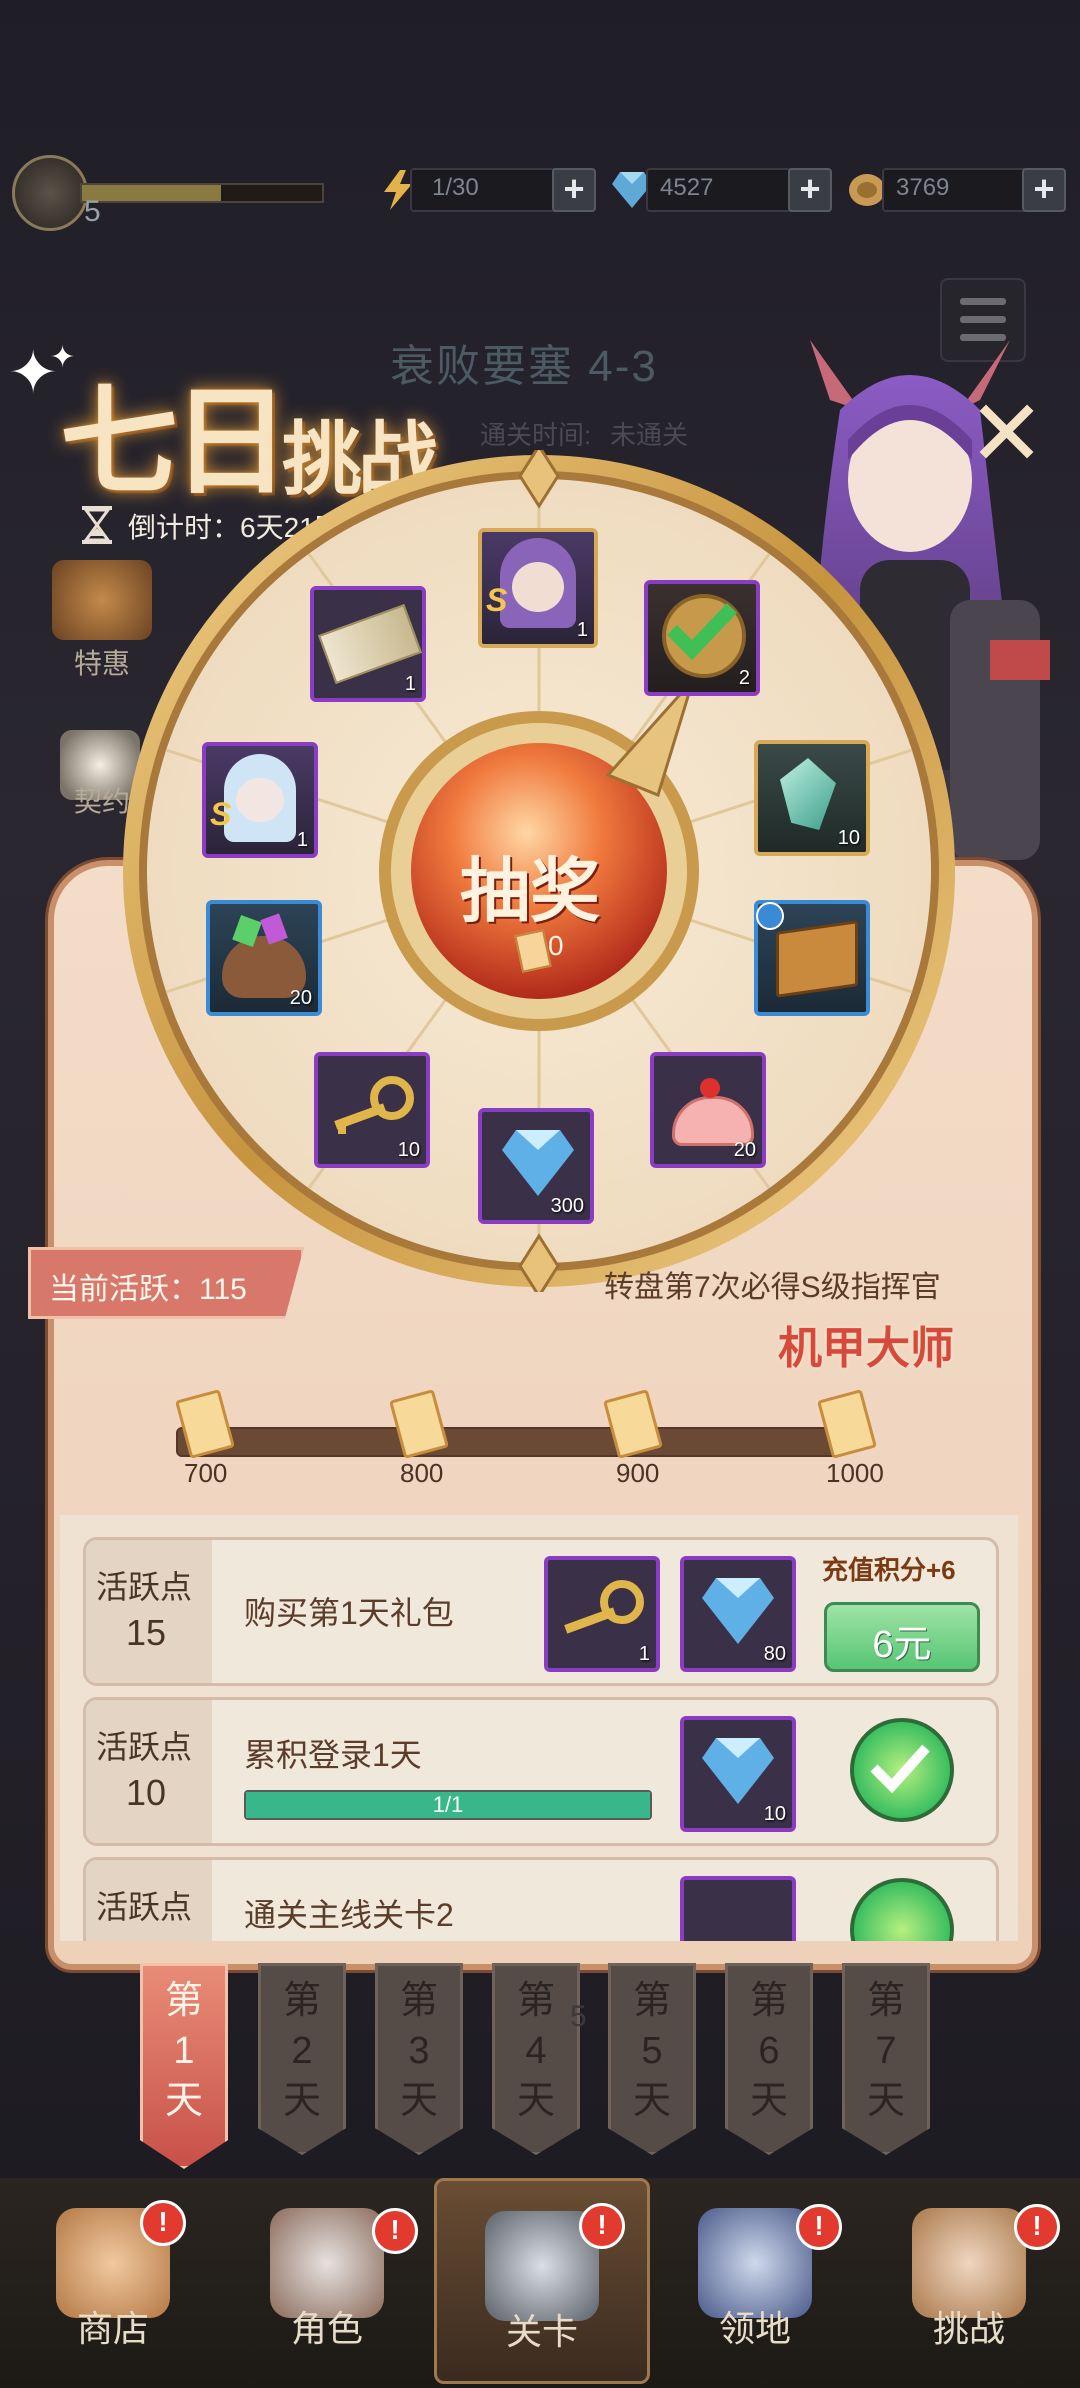  I want to click on background-stage-number: 5, so click(578, 2016).